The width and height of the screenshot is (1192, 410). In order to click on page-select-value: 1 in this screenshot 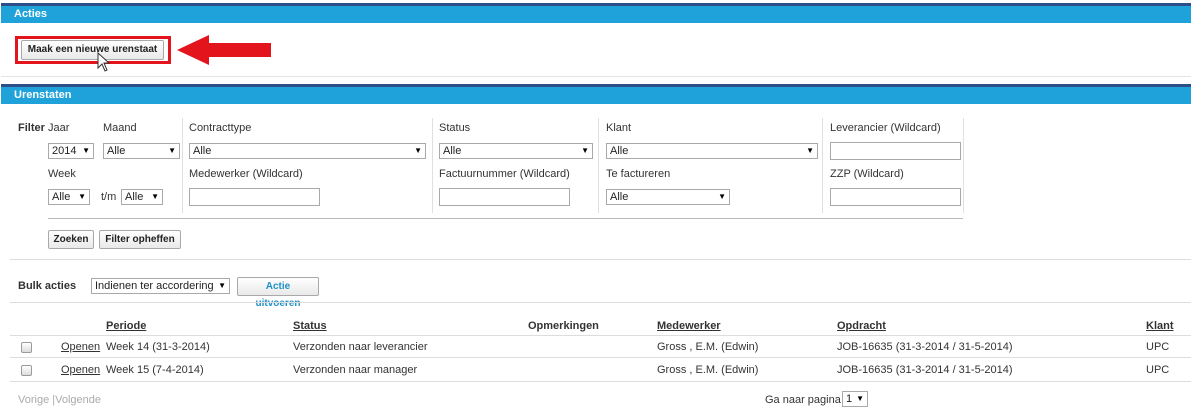, I will do `click(849, 399)`.